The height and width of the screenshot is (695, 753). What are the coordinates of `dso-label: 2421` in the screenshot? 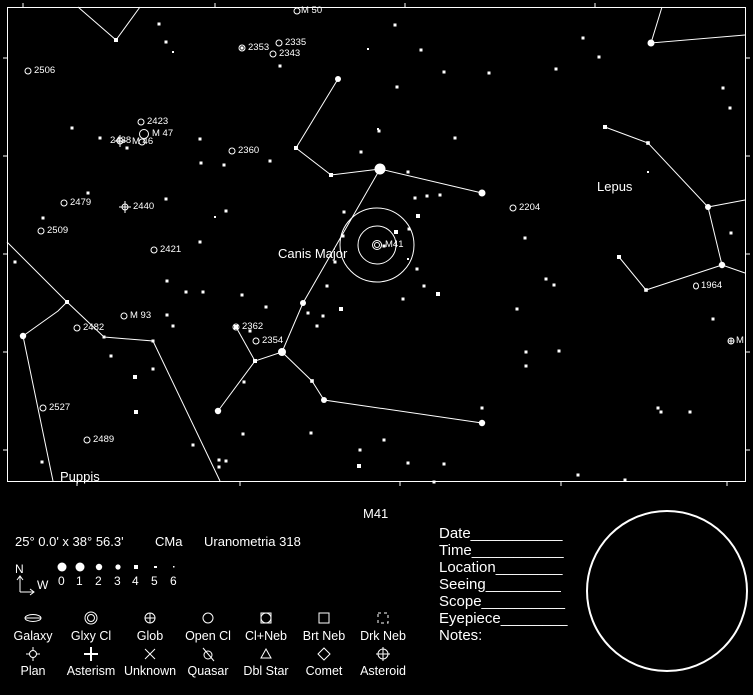 It's located at (170, 249).